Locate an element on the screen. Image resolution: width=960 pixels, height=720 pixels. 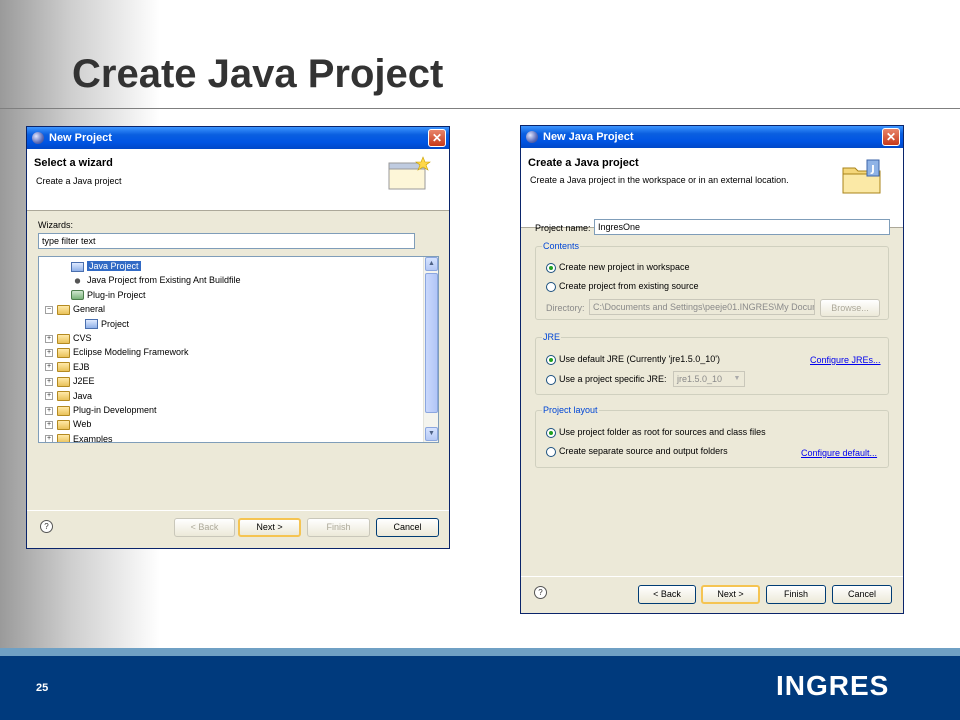
tree-item-label: Plug-in Project is located at coordinates (116, 294).